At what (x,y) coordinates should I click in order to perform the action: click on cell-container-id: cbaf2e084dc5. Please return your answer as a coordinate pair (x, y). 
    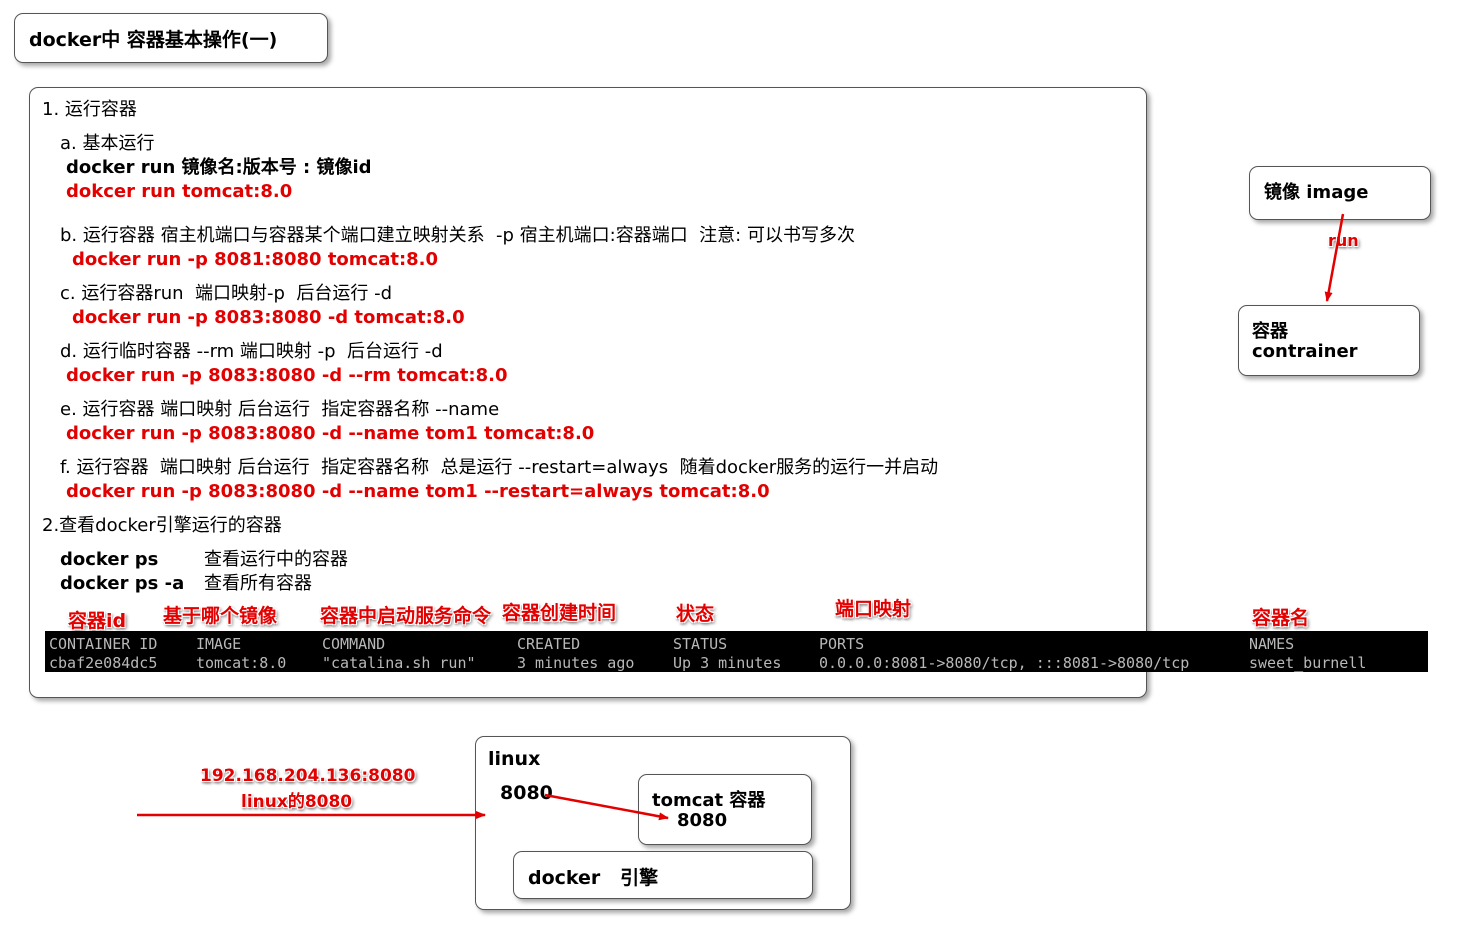
    Looking at the image, I should click on (103, 663).